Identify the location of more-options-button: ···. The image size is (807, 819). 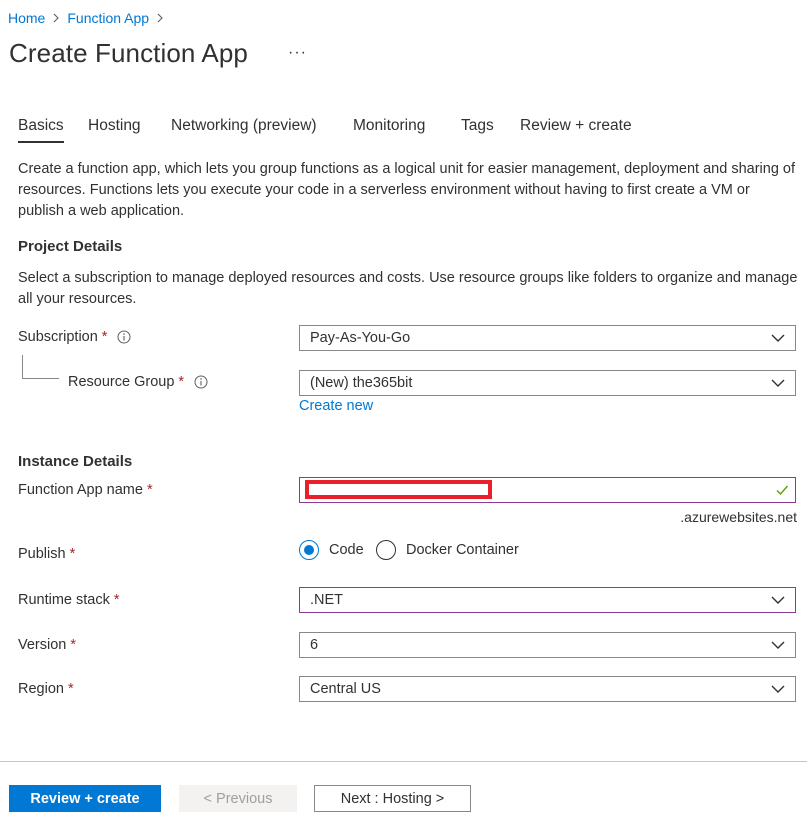
(297, 53).